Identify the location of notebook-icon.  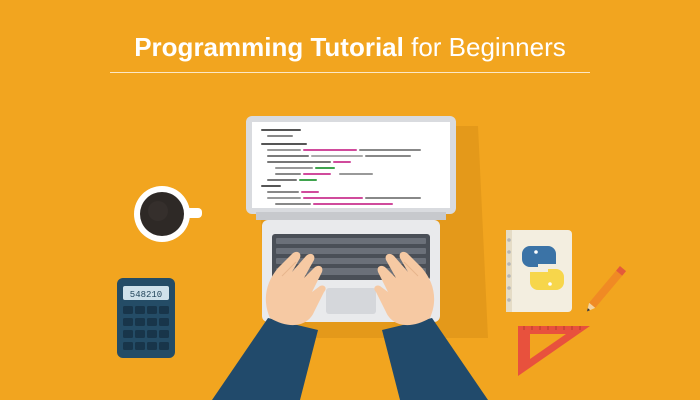
(539, 271).